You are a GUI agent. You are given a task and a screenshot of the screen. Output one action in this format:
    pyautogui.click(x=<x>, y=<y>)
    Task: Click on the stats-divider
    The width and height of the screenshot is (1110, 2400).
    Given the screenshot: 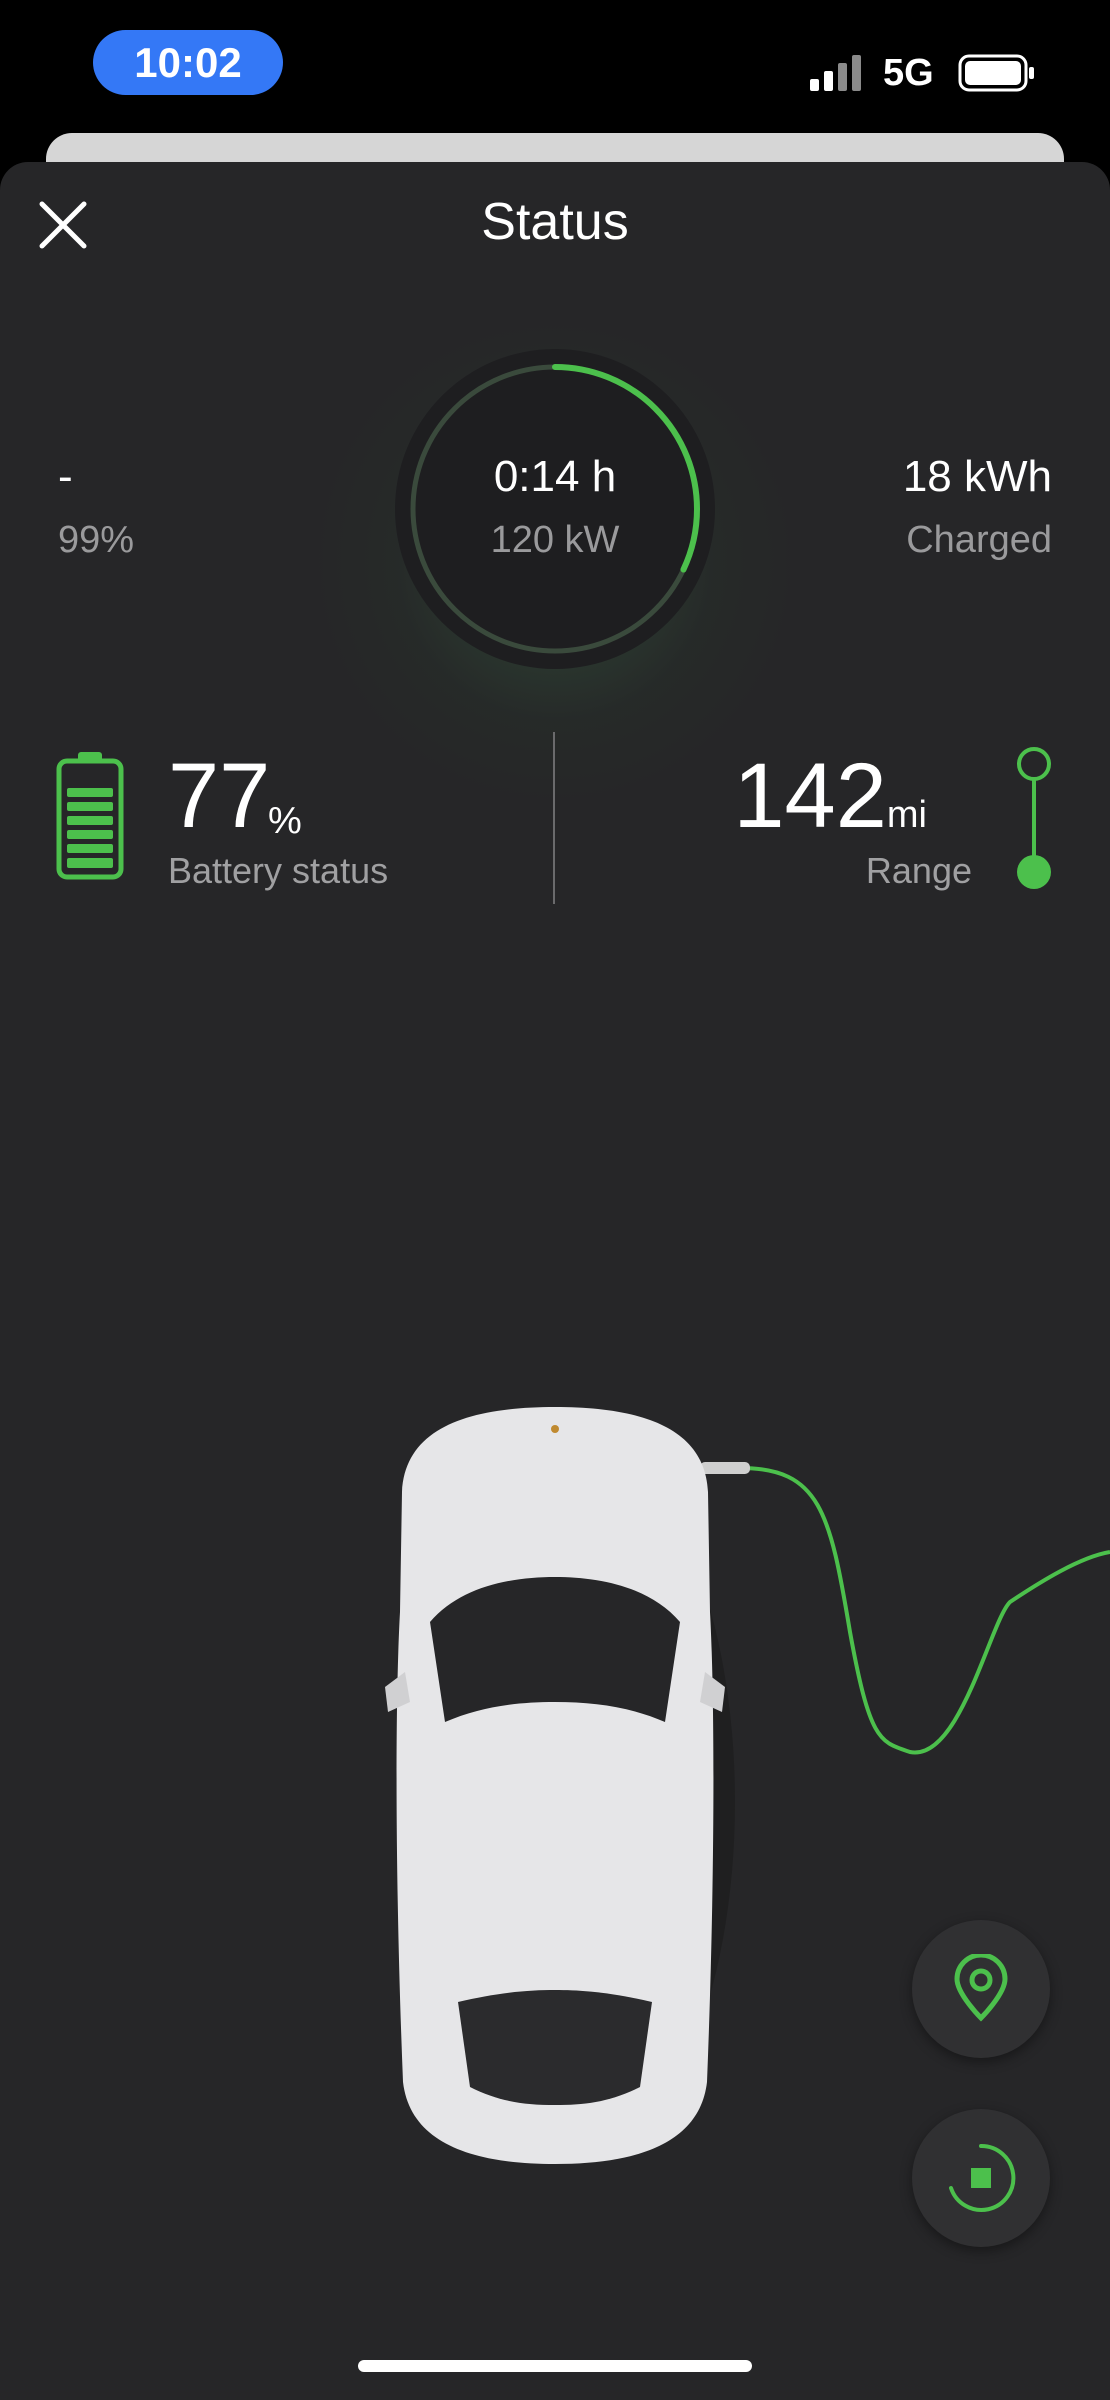 What is the action you would take?
    pyautogui.click(x=554, y=818)
    